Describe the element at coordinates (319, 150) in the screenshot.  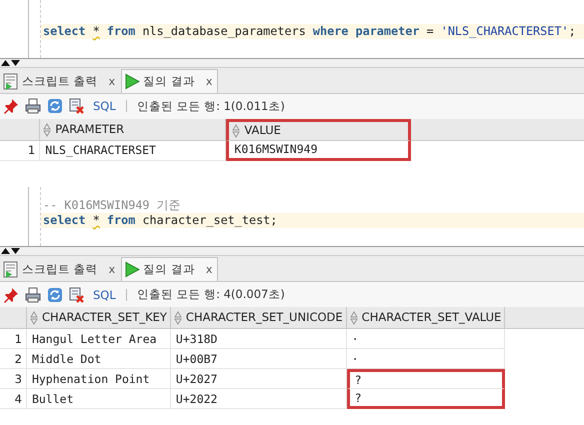
I see `table-cell: K016MSWIN949` at that location.